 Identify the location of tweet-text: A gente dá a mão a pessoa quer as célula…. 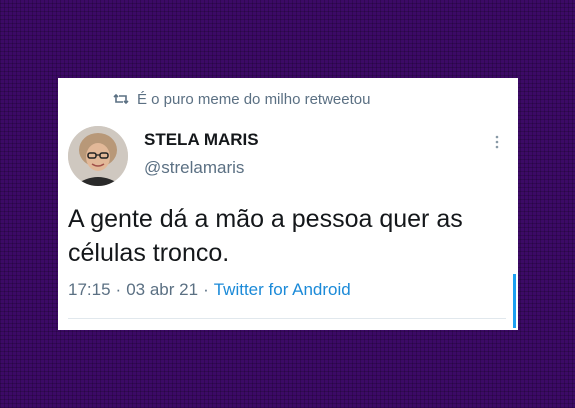
(265, 236).